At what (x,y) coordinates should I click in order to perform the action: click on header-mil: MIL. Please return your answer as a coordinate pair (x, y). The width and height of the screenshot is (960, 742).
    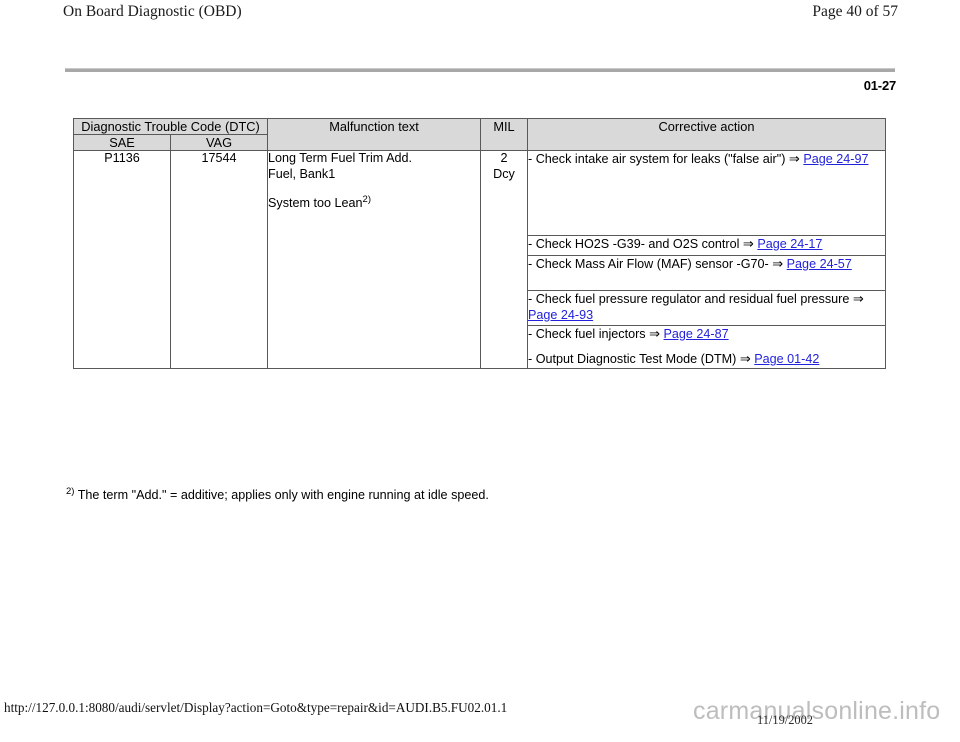
    Looking at the image, I should click on (504, 134).